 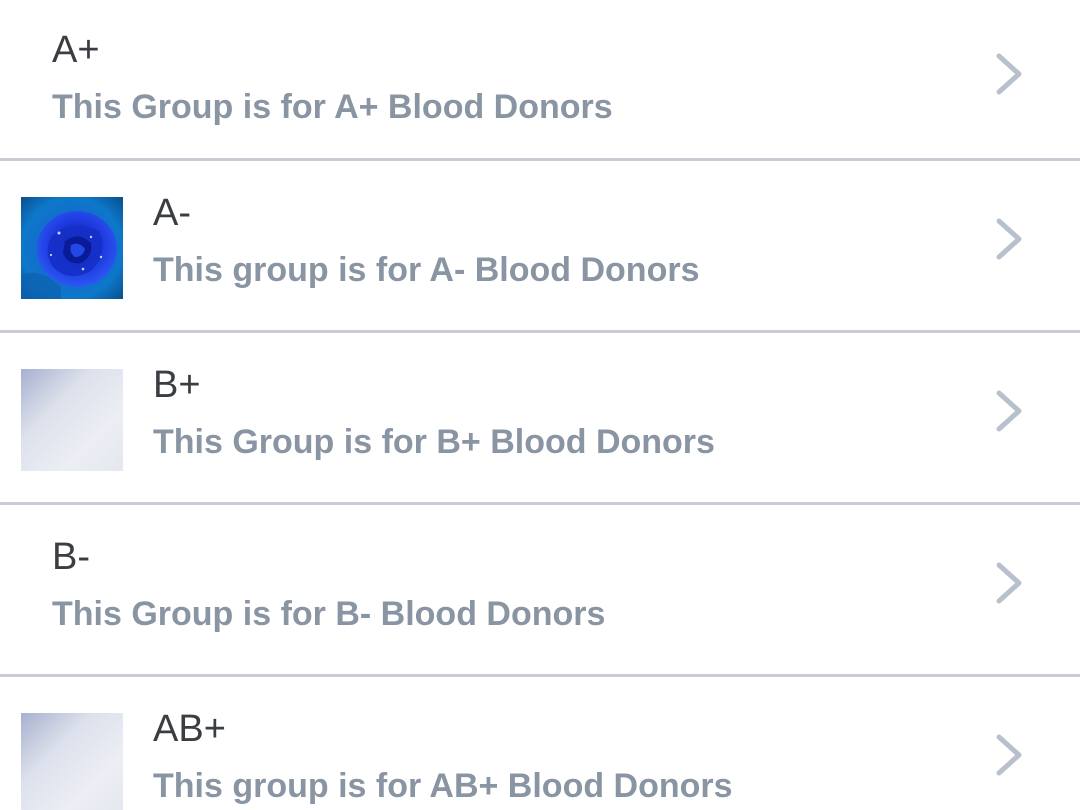 I want to click on group-title: A+, so click(x=76, y=50).